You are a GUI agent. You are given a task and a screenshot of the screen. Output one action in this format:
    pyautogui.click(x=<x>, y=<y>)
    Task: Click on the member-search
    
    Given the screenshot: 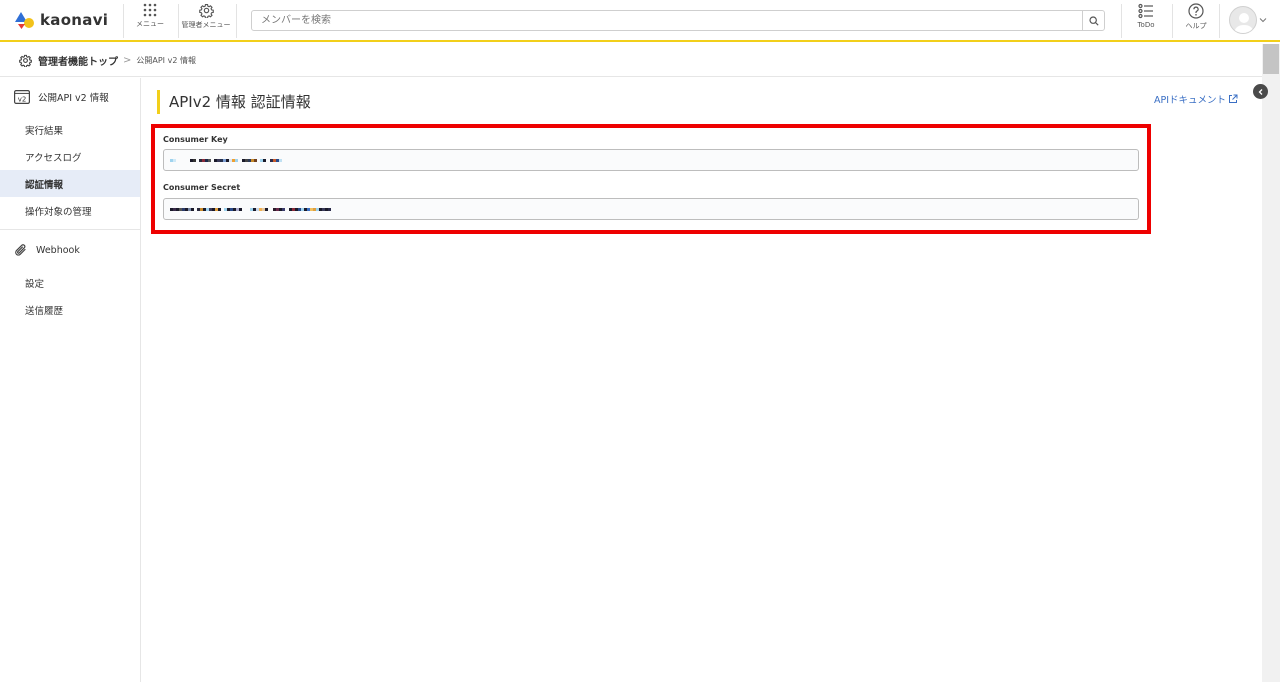 What is the action you would take?
    pyautogui.click(x=678, y=20)
    